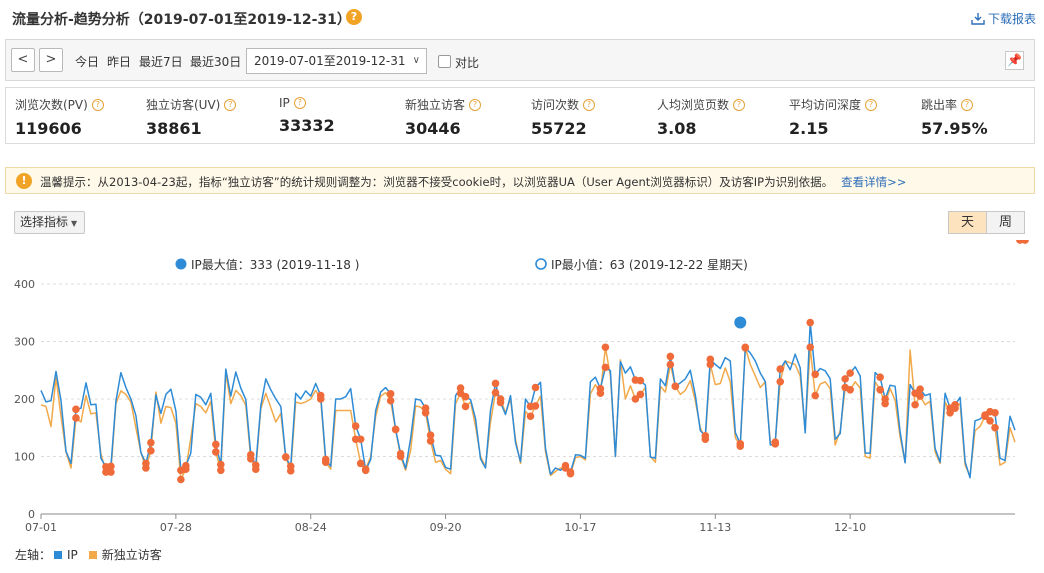 The image size is (1044, 573). I want to click on granularity-week-button: 周, so click(1005, 222).